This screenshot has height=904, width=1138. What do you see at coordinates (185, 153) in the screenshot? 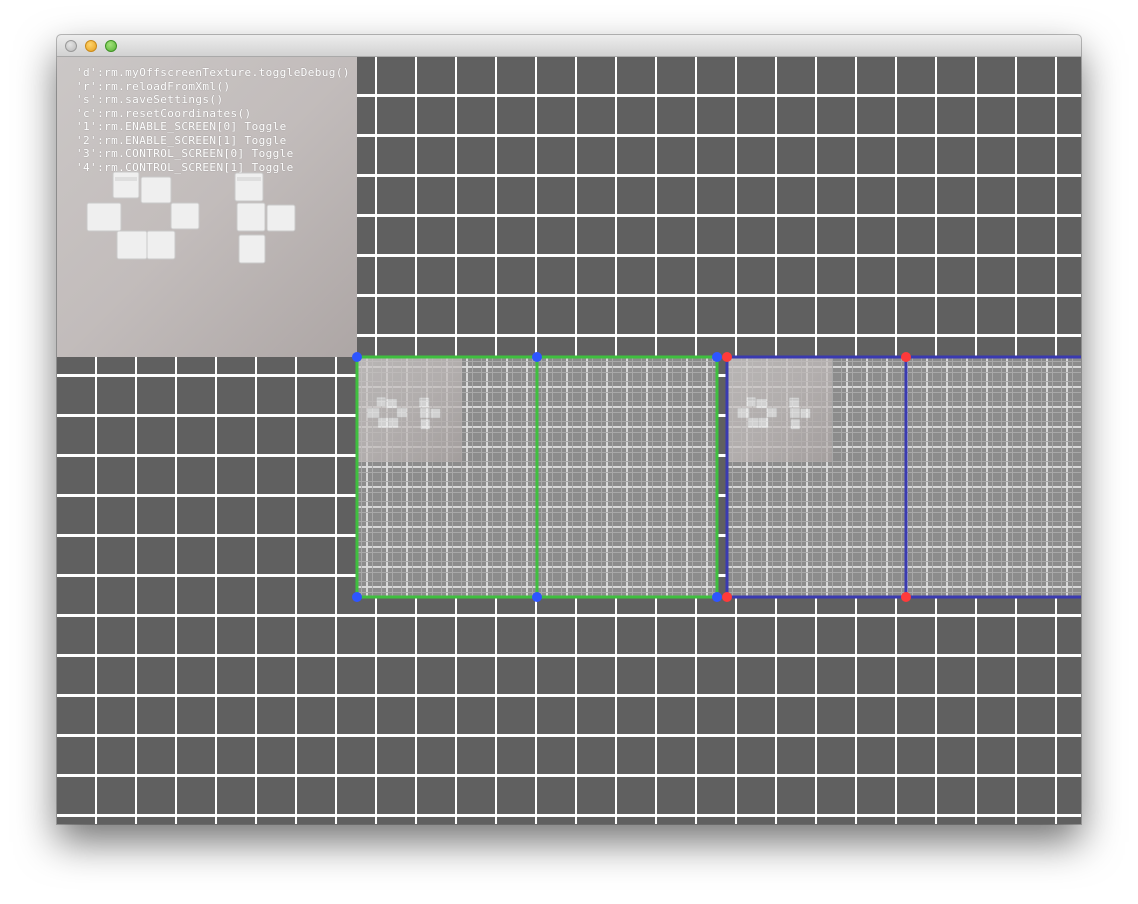
I see `help-line: '3':rm.CONTROL_SCREEN[0] Toggle` at bounding box center [185, 153].